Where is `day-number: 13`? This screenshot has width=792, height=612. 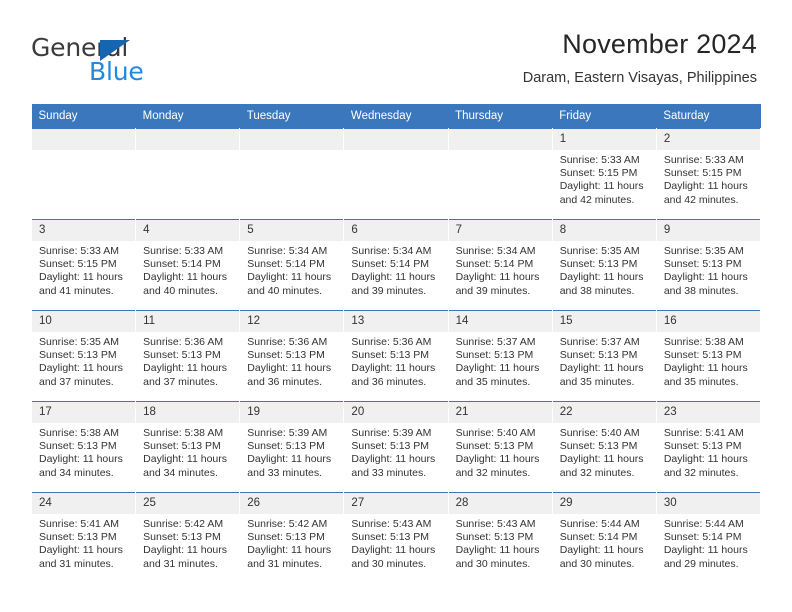 day-number: 13 is located at coordinates (396, 321).